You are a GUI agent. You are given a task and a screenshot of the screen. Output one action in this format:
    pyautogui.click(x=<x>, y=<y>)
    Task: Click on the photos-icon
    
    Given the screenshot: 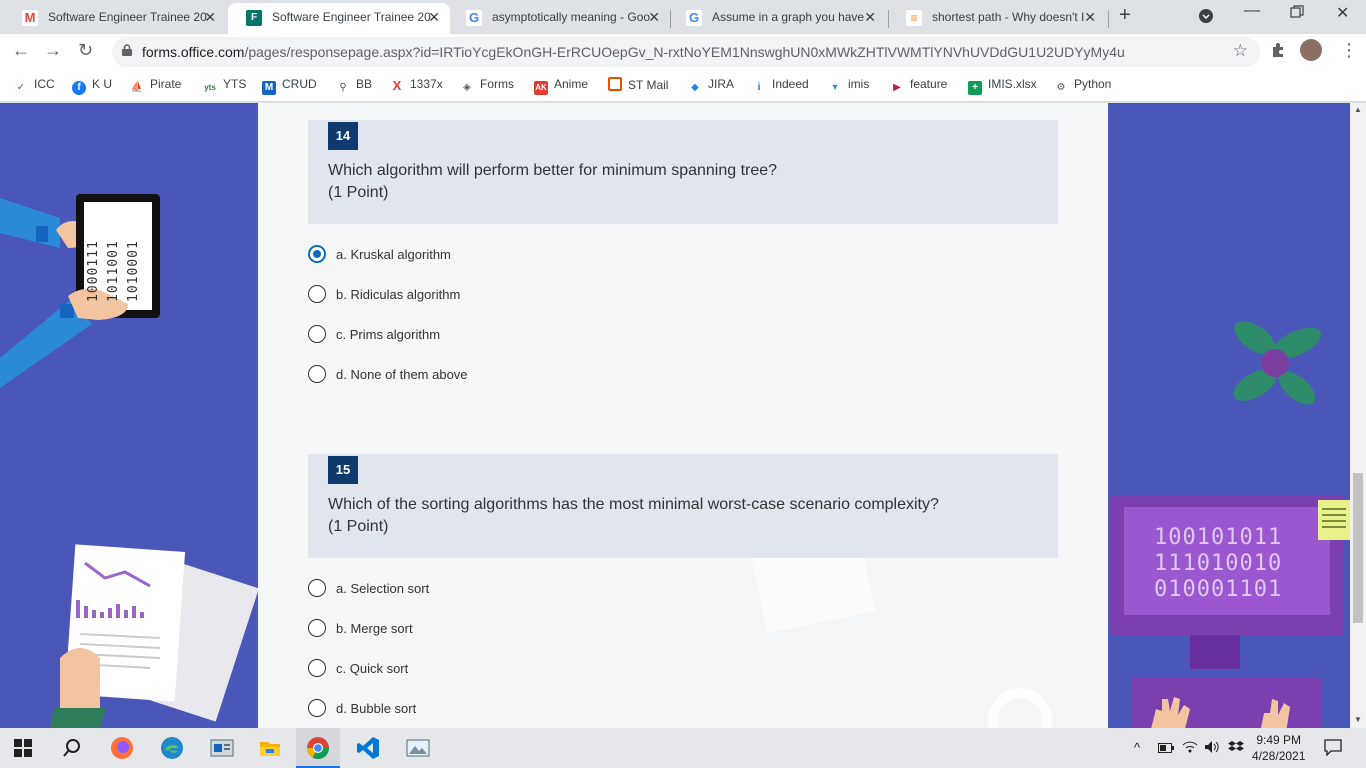 What is the action you would take?
    pyautogui.click(x=418, y=748)
    